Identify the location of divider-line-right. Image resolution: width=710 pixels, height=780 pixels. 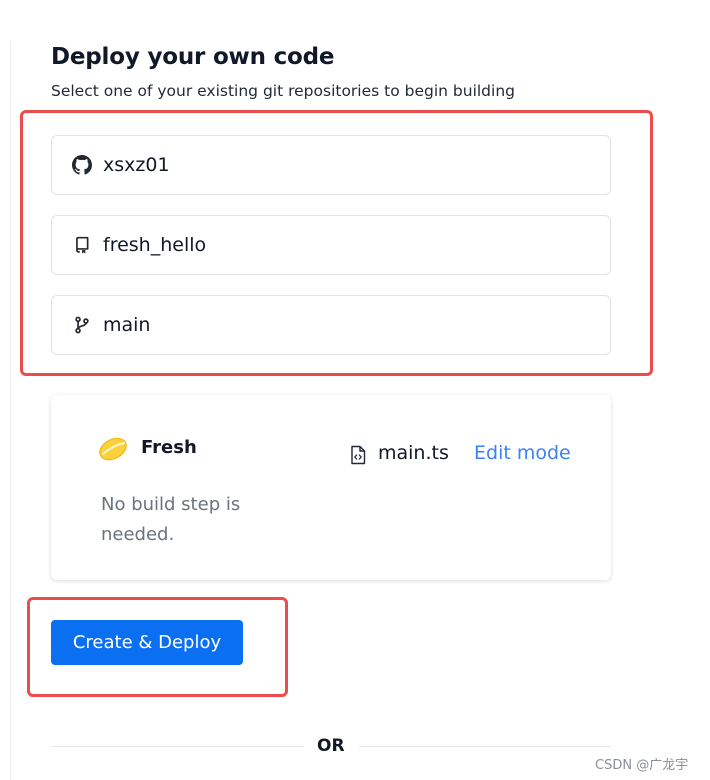
(485, 746).